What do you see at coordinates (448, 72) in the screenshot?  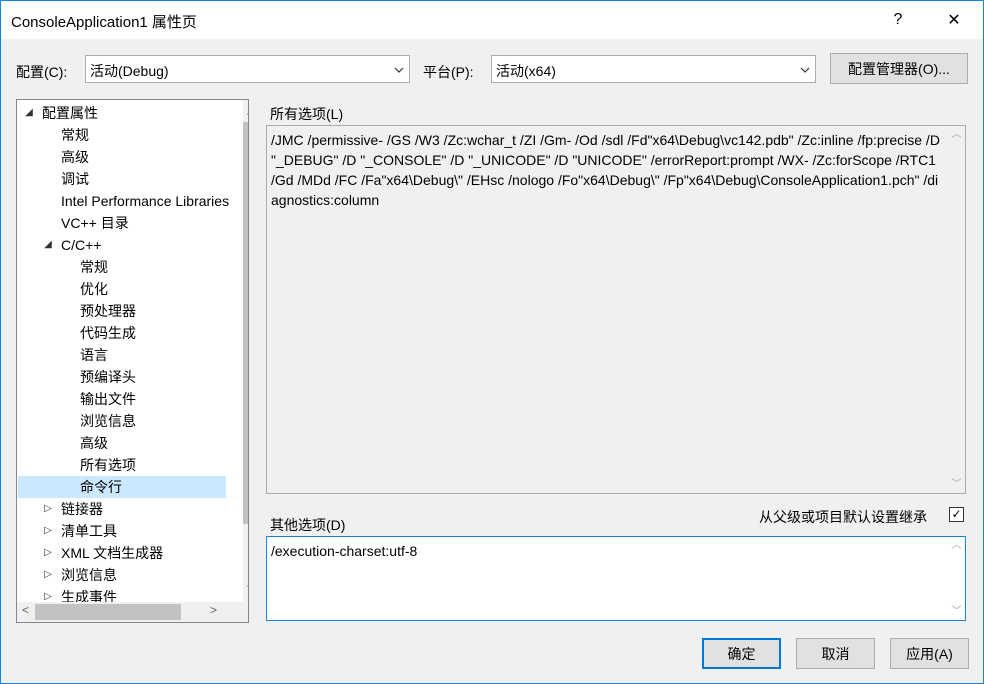 I see `platform-label: 平台(P):` at bounding box center [448, 72].